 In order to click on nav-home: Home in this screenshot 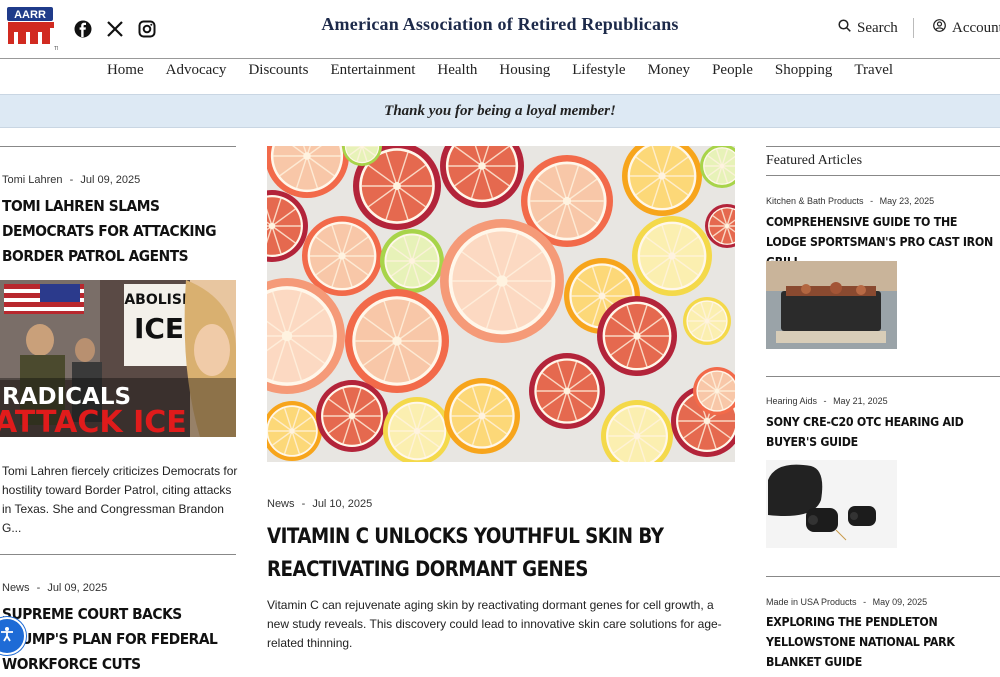, I will do `click(125, 73)`.